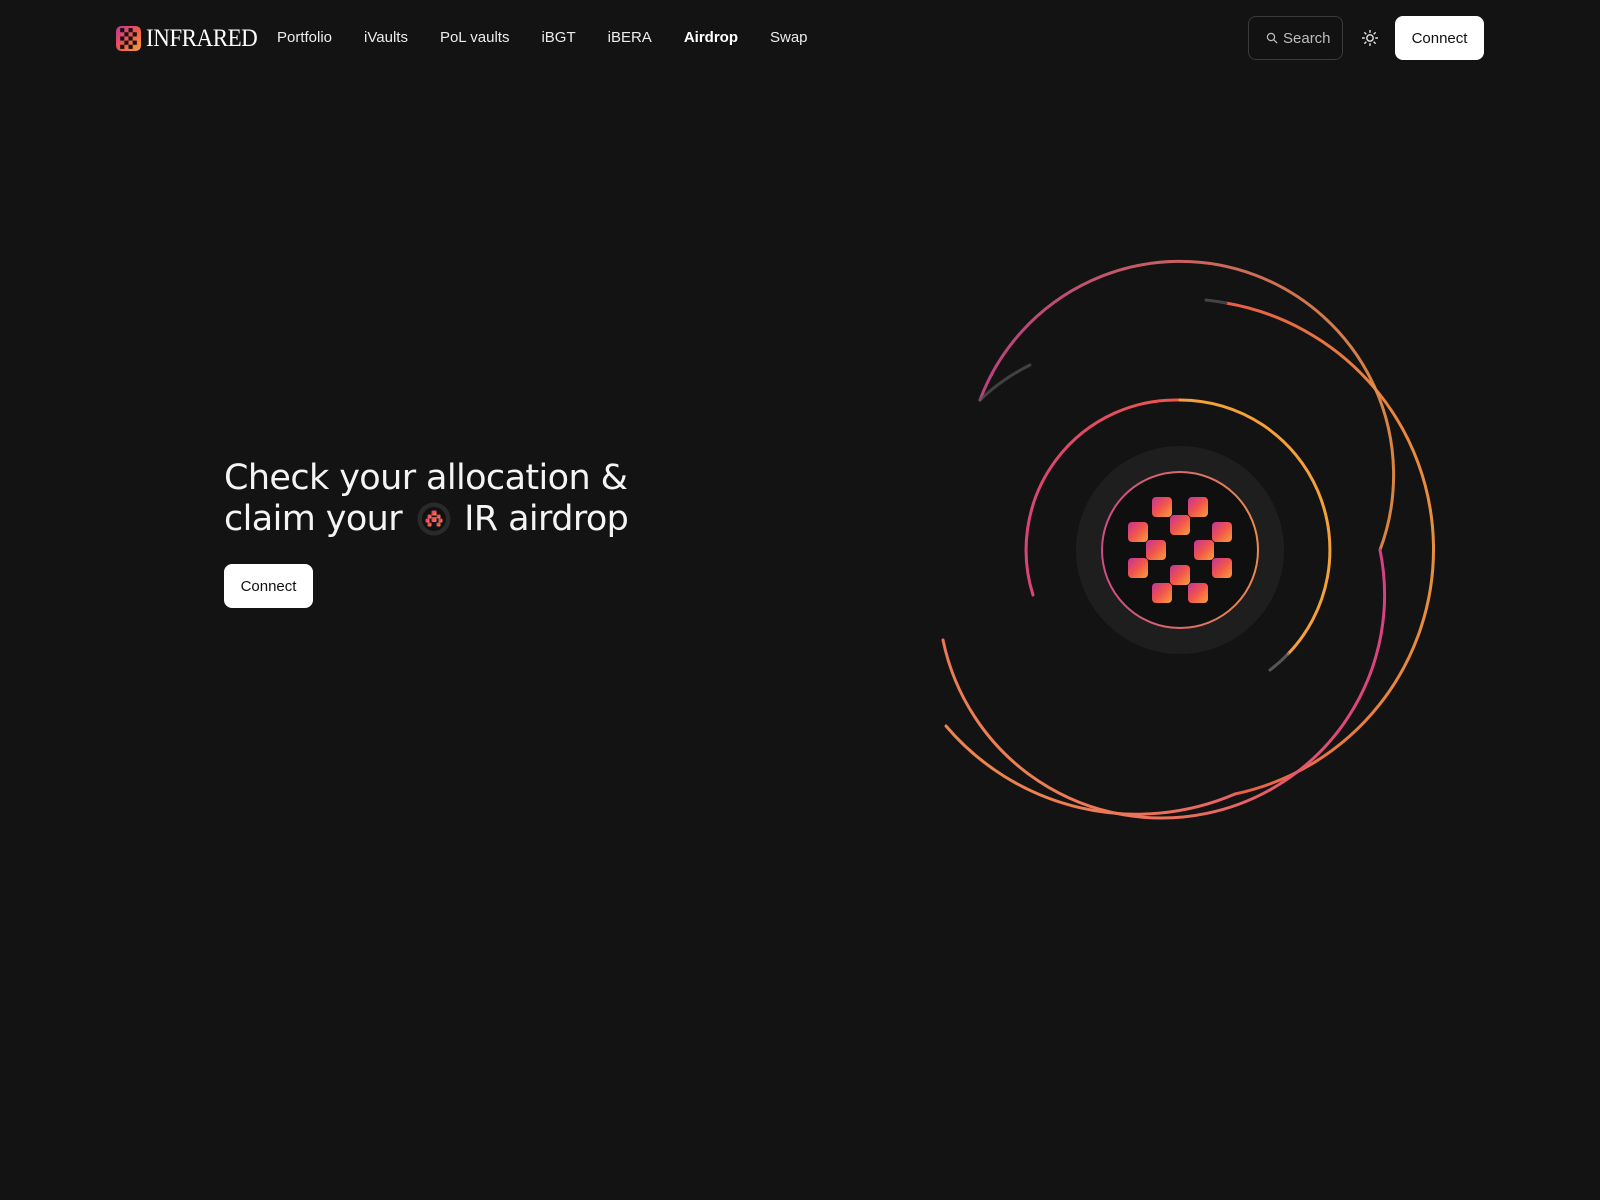 The image size is (1600, 1200). I want to click on search-input, so click(1313, 38).